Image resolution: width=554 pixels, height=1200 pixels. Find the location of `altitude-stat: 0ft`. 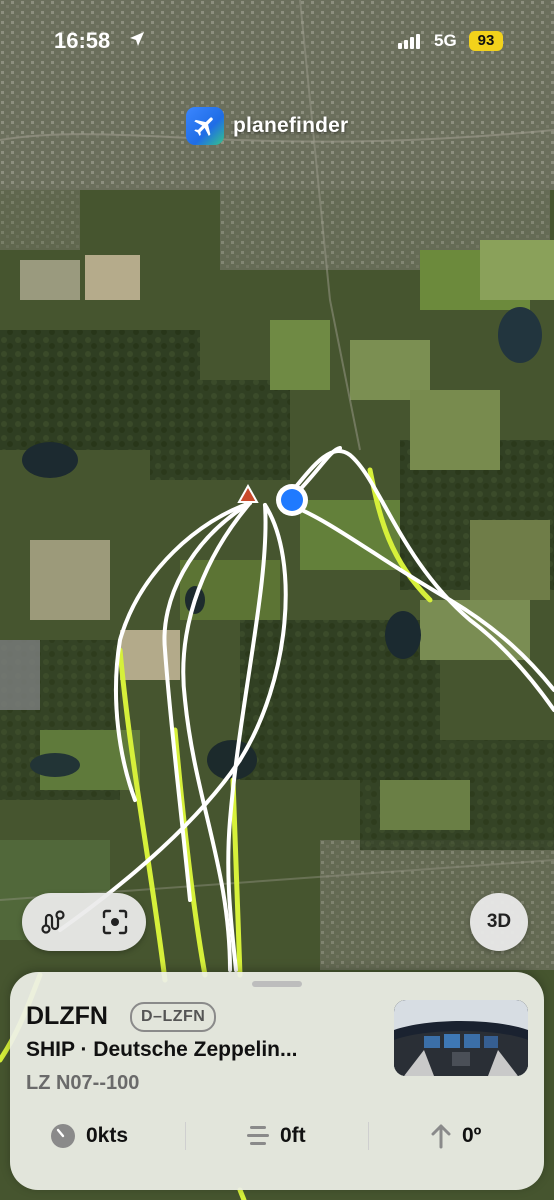

altitude-stat: 0ft is located at coordinates (276, 1136).